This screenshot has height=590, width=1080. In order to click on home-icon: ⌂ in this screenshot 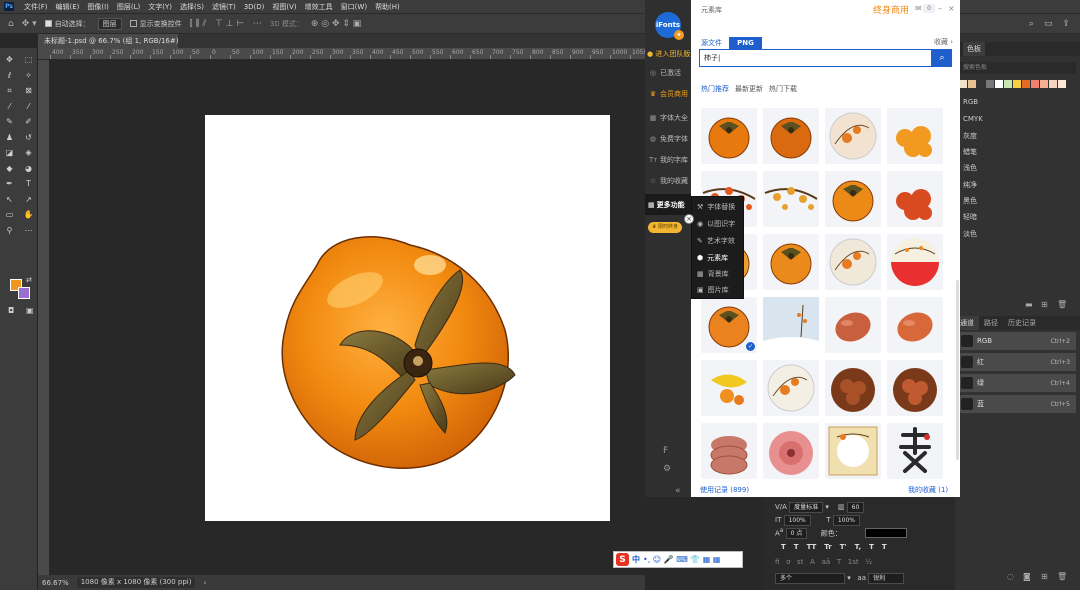, I will do `click(11, 24)`.